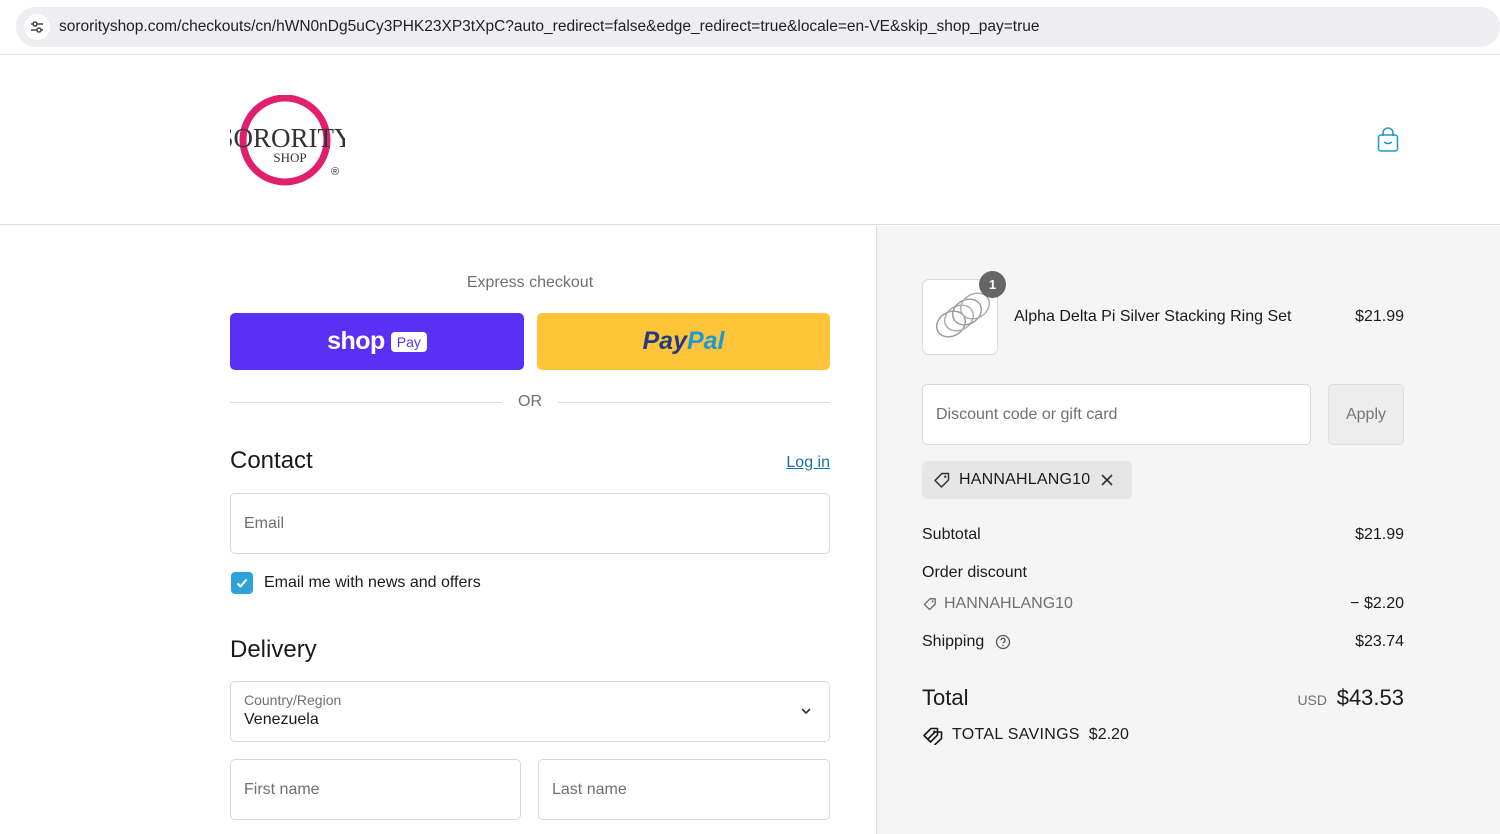 The width and height of the screenshot is (1500, 834). I want to click on last-name-field, so click(684, 789).